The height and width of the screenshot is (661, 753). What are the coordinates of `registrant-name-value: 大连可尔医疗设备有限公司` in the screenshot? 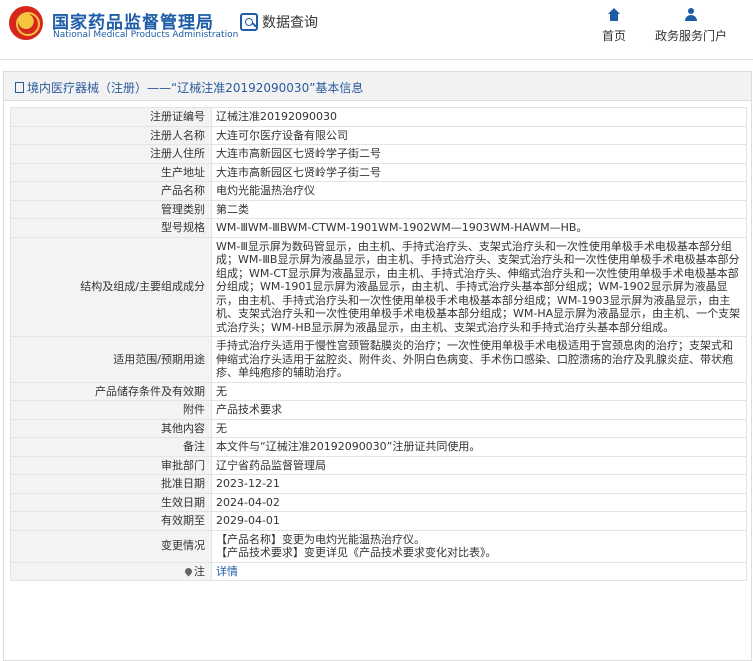 It's located at (479, 135).